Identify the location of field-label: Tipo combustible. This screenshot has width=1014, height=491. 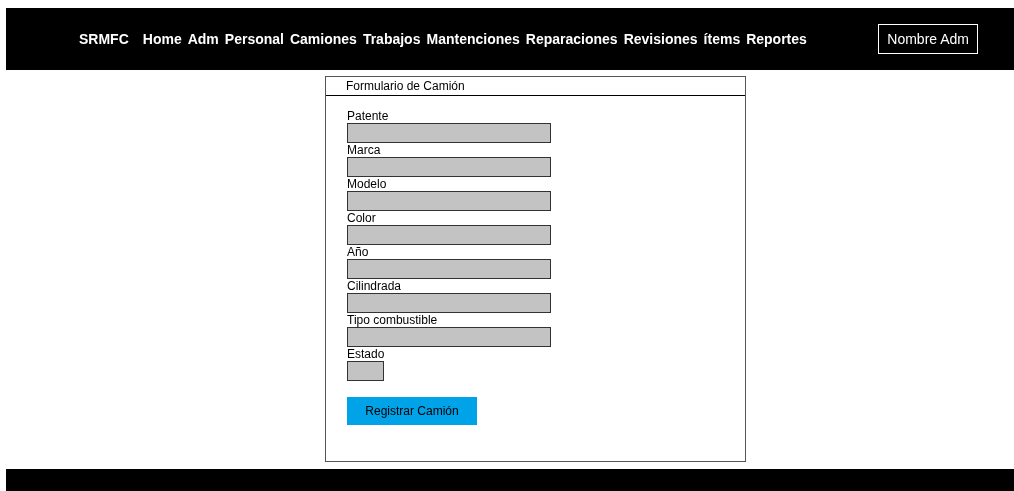
(393, 320).